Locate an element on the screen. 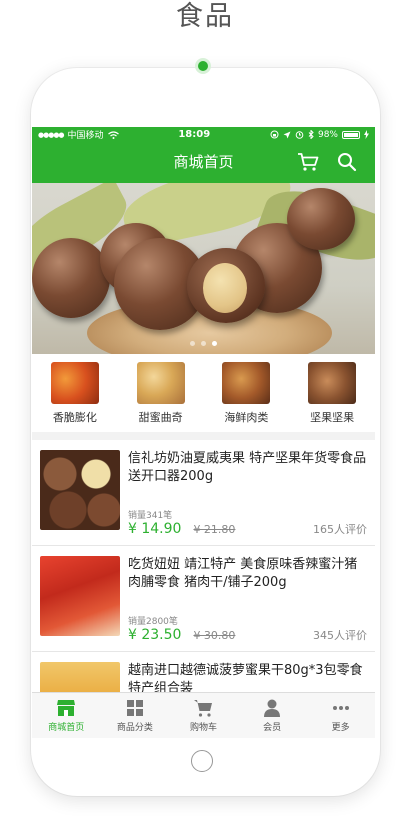 This screenshot has height=832, width=410. nav-bar: 商城首页 is located at coordinates (203, 162).